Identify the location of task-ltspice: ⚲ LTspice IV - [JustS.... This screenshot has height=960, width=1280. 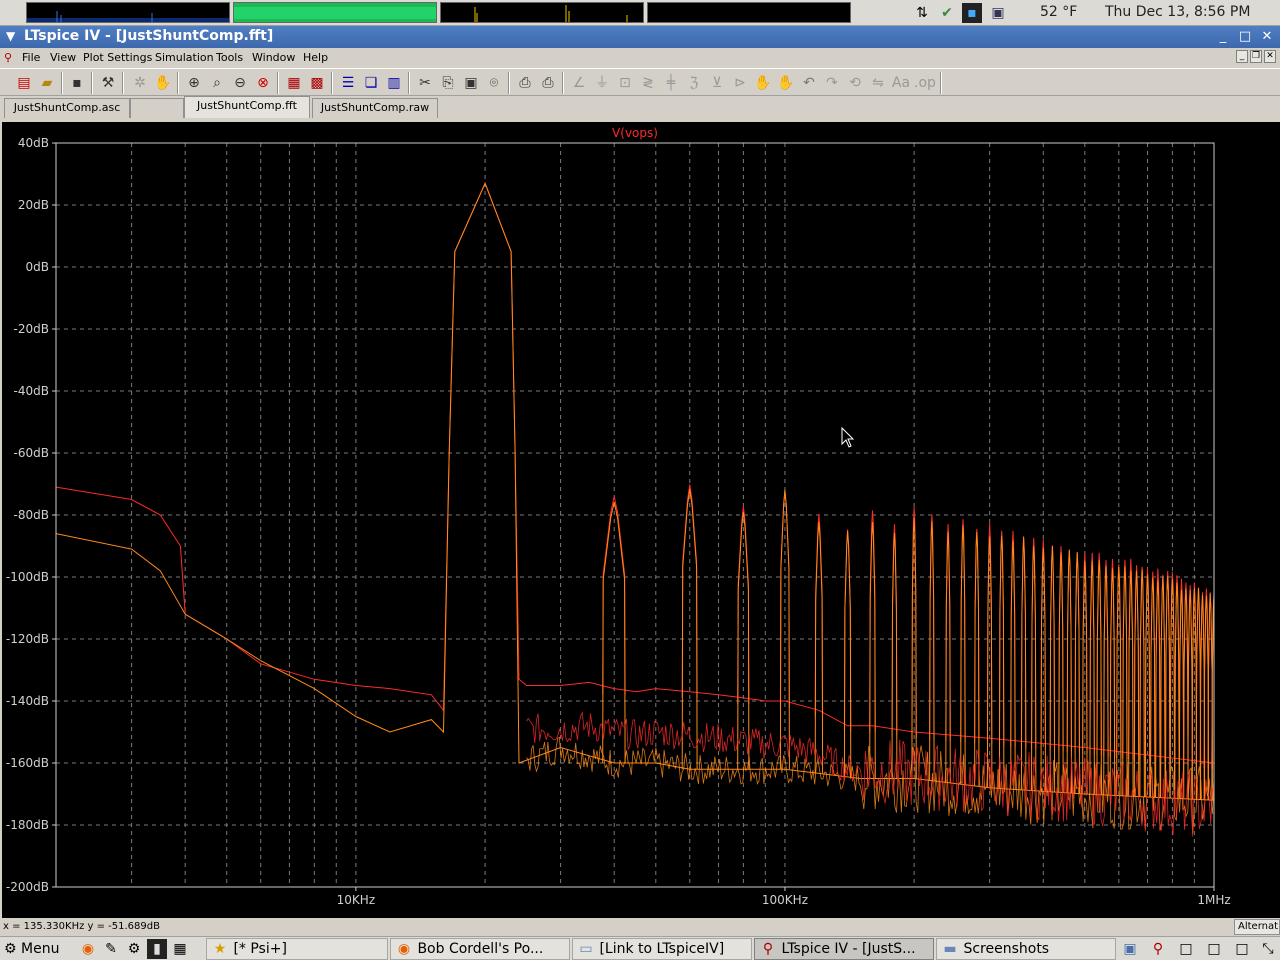
(844, 949).